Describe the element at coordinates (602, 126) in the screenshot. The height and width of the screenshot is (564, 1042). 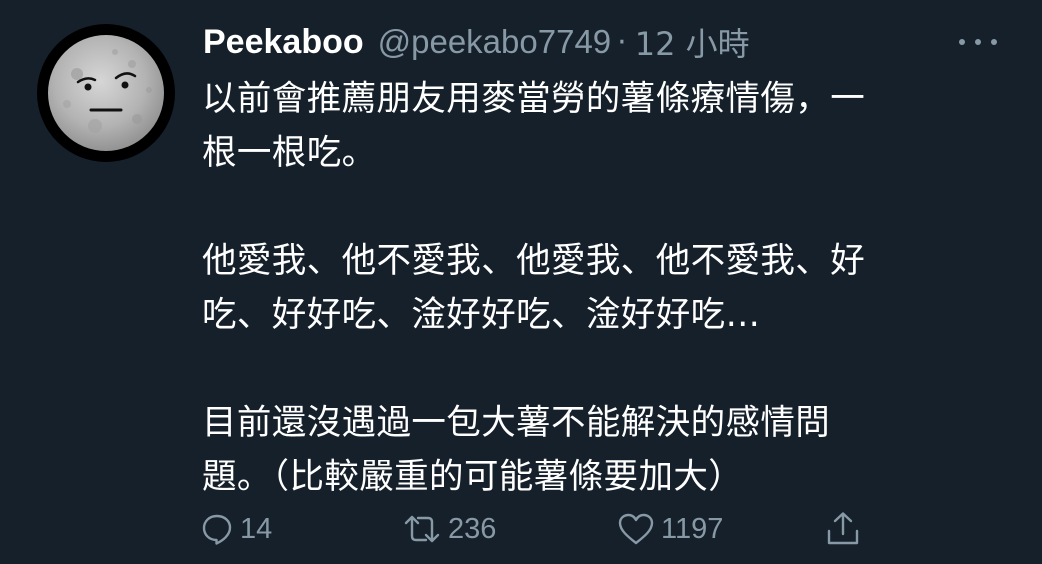
I see `tweet-paragraph: 以前會推薦朋友用麥當勞的薯條療情傷，一 根一根吃。` at that location.